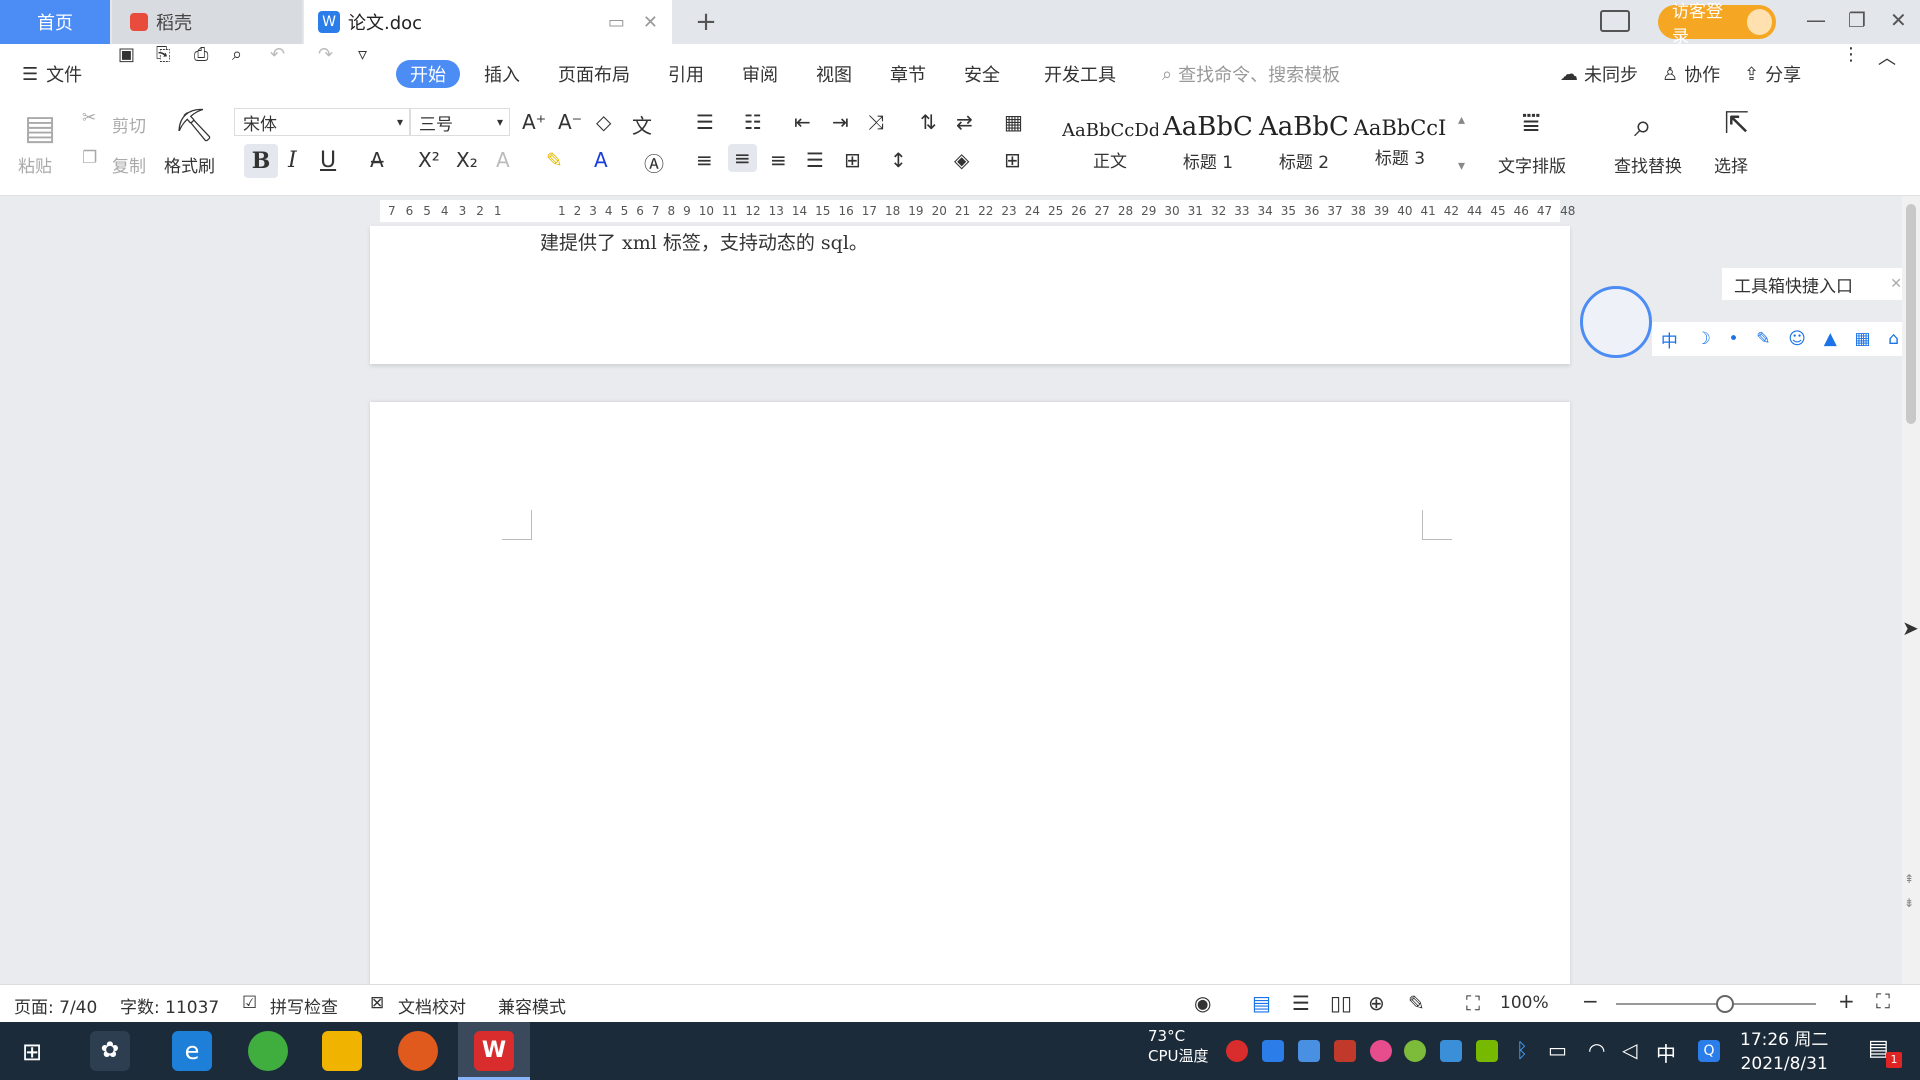 The image size is (1920, 1080). I want to click on redo-icon: ↷, so click(325, 74).